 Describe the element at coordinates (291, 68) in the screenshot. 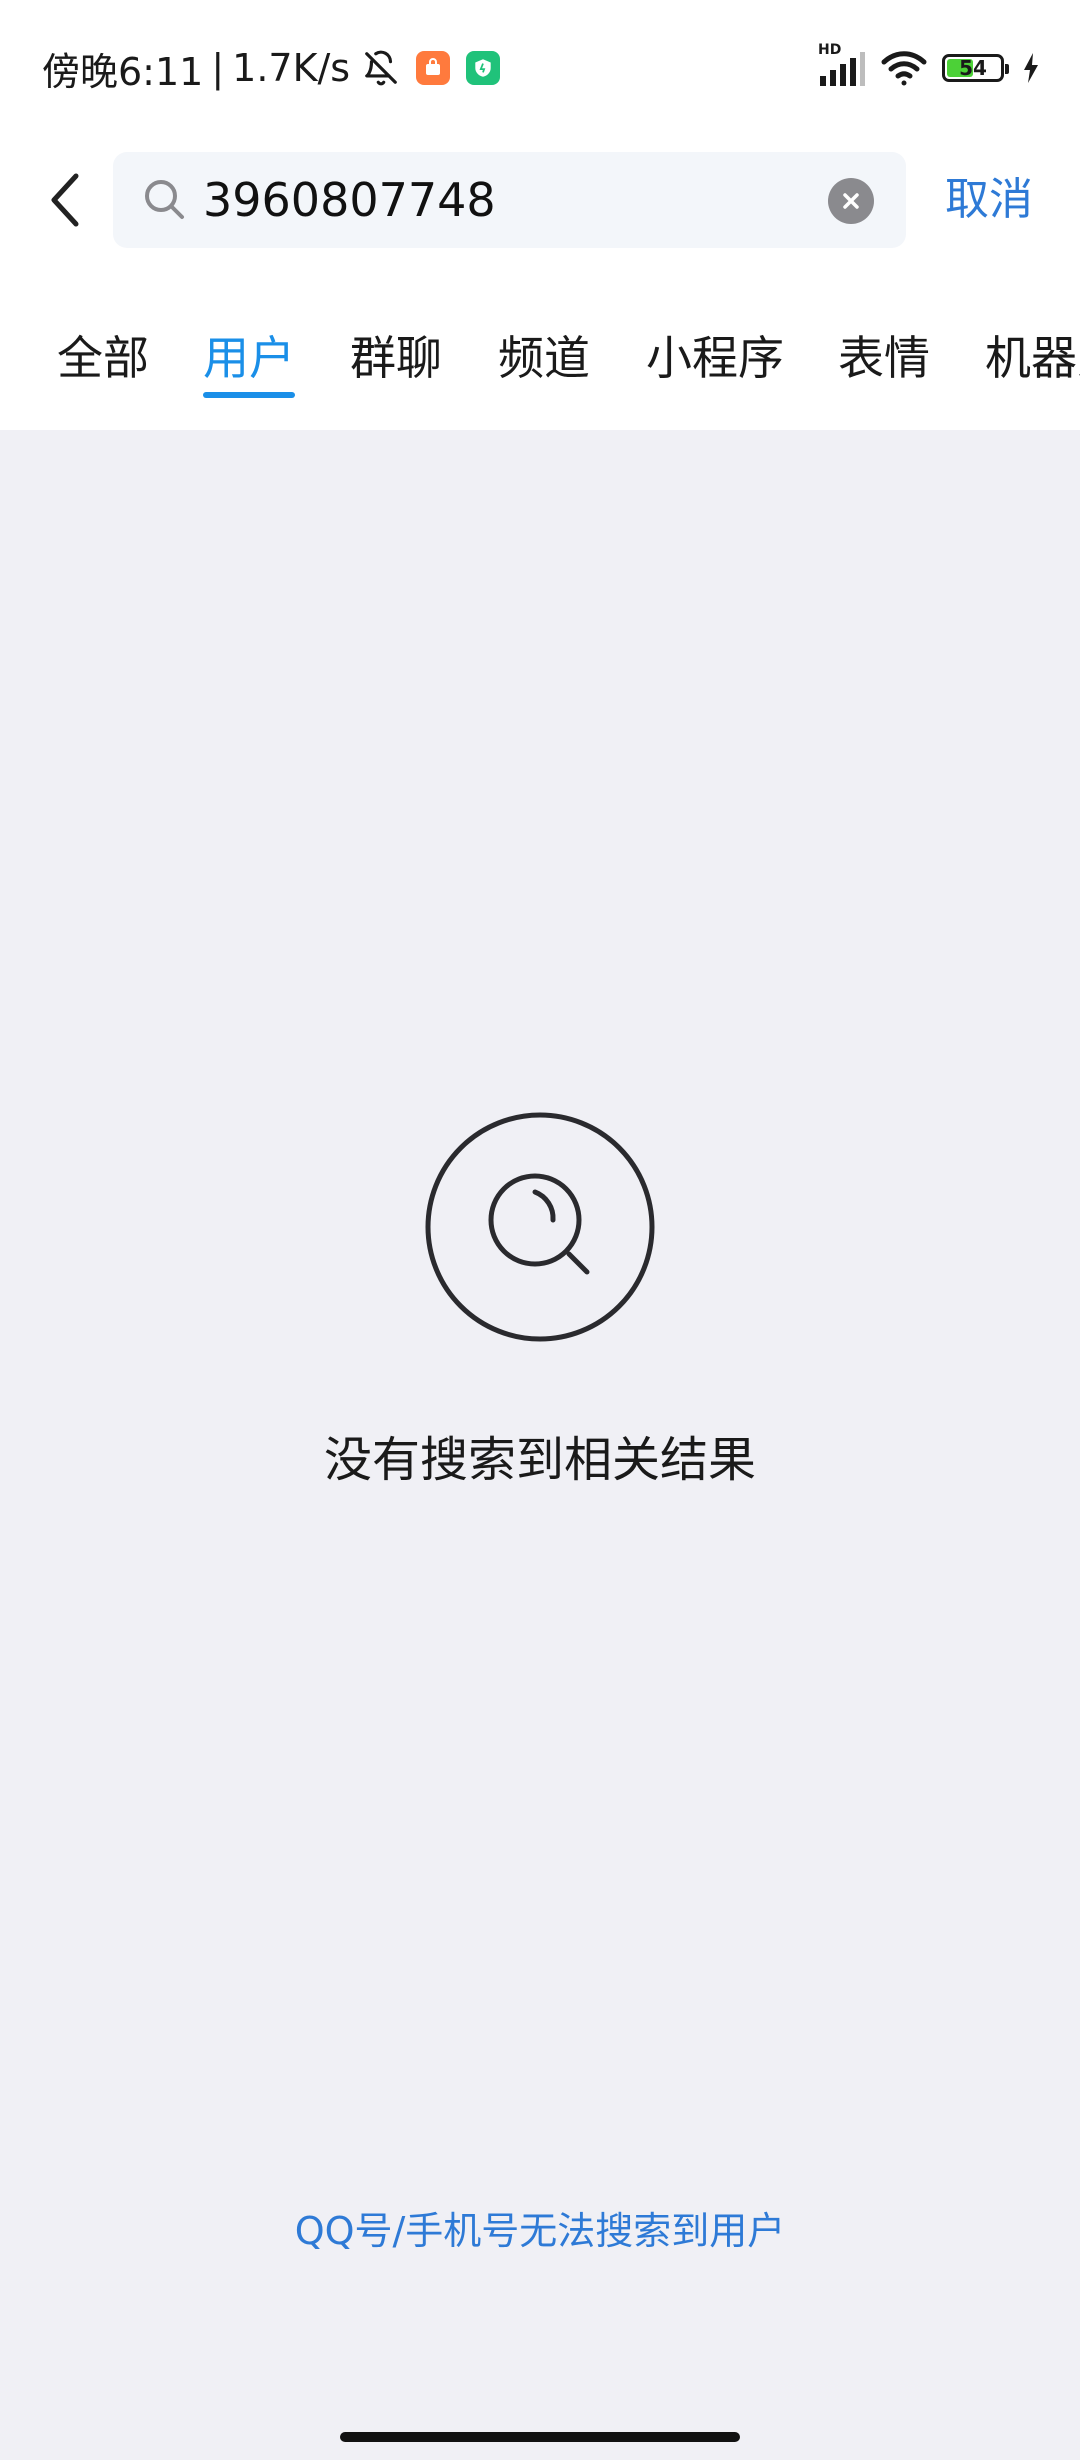

I see `status-net-speed: 1.7K/s` at that location.